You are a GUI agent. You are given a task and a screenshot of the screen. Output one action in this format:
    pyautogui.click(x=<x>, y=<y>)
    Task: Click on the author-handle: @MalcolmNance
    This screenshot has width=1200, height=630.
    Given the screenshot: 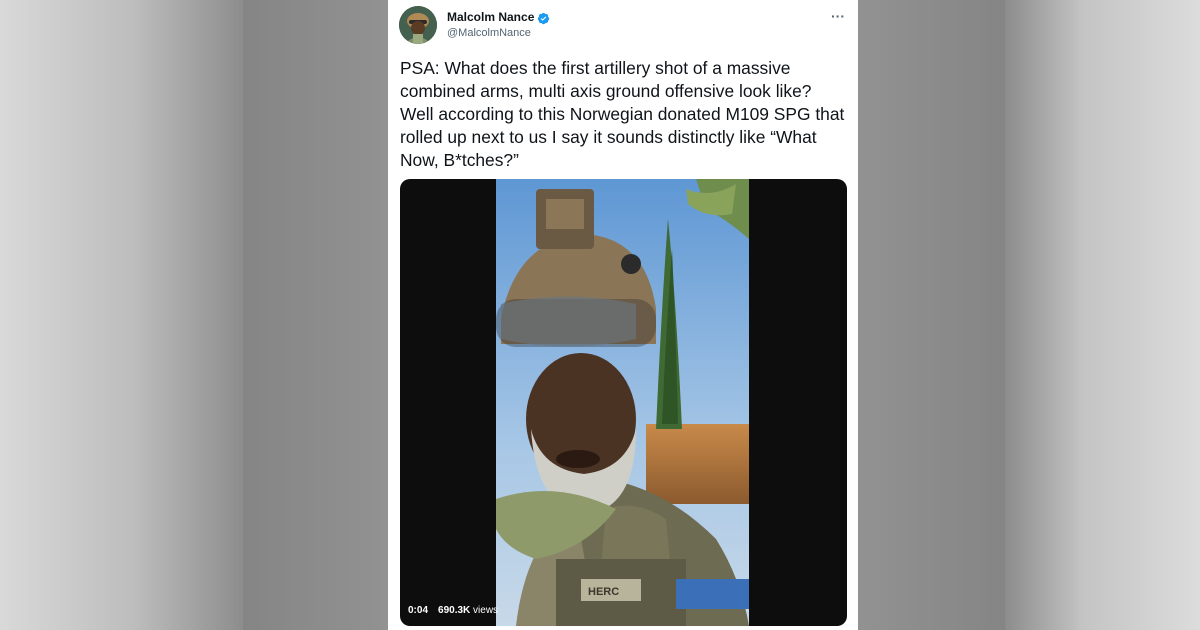 What is the action you would take?
    pyautogui.click(x=498, y=33)
    